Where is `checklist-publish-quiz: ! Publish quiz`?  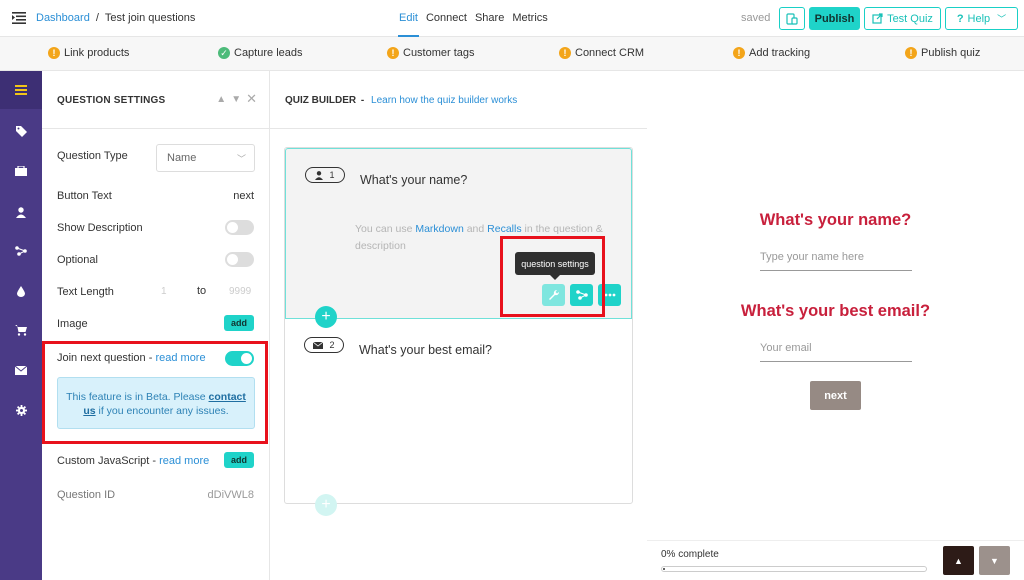 checklist-publish-quiz: ! Publish quiz is located at coordinates (942, 53).